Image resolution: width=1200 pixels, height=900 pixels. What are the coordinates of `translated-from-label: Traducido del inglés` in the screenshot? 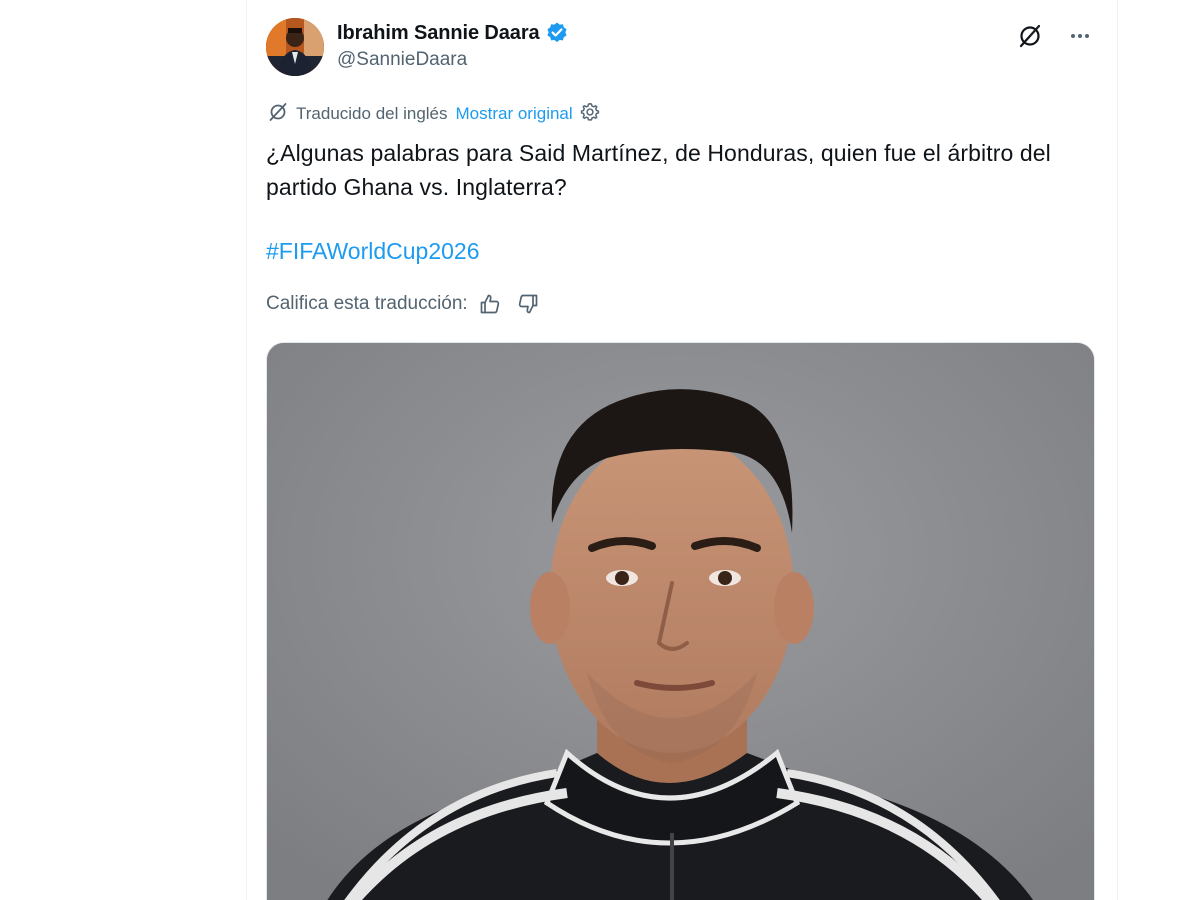 It's located at (372, 113).